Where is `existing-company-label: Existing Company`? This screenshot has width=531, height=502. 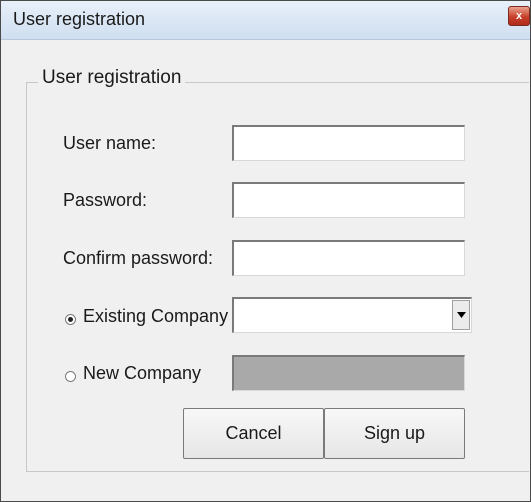 existing-company-label: Existing Company is located at coordinates (155, 316).